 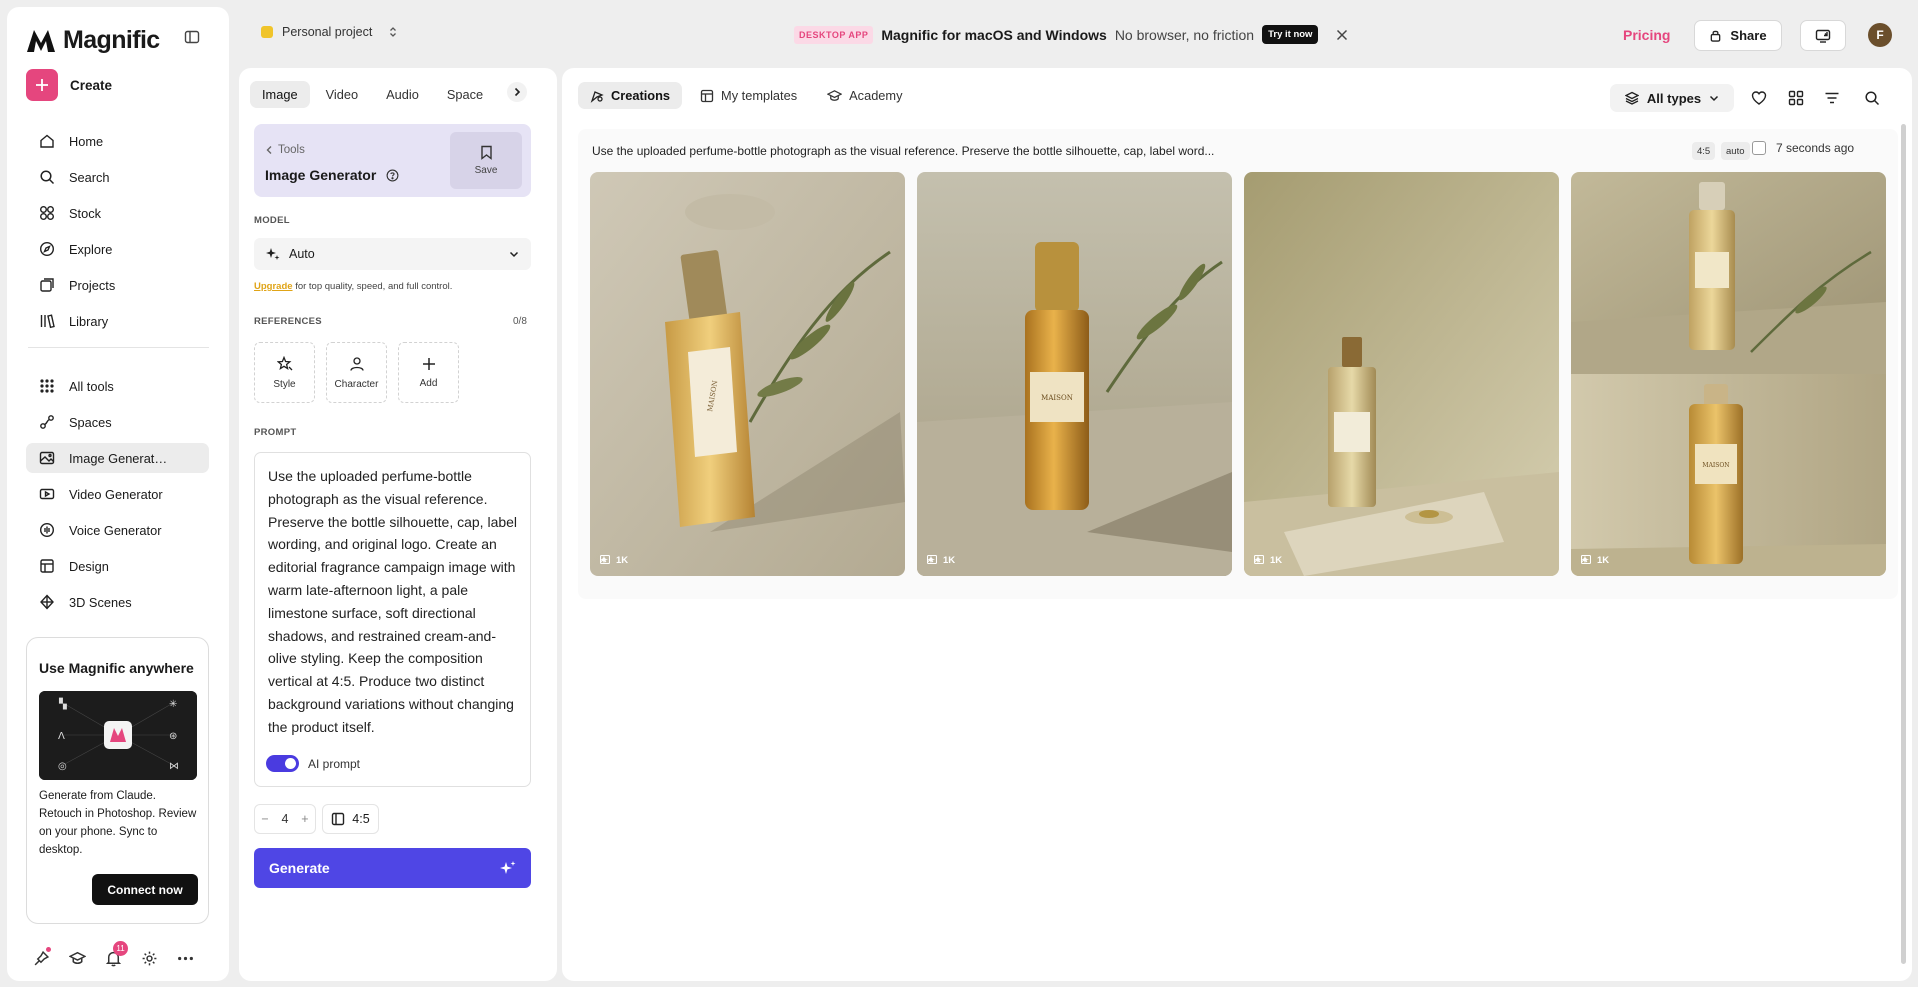 I want to click on reference-character-button: Character, so click(x=356, y=372).